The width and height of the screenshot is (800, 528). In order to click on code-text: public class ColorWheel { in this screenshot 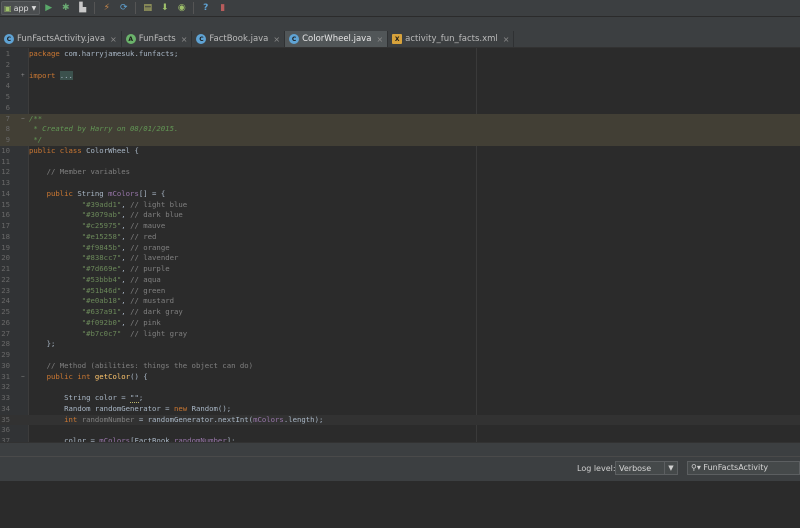, I will do `click(84, 151)`.